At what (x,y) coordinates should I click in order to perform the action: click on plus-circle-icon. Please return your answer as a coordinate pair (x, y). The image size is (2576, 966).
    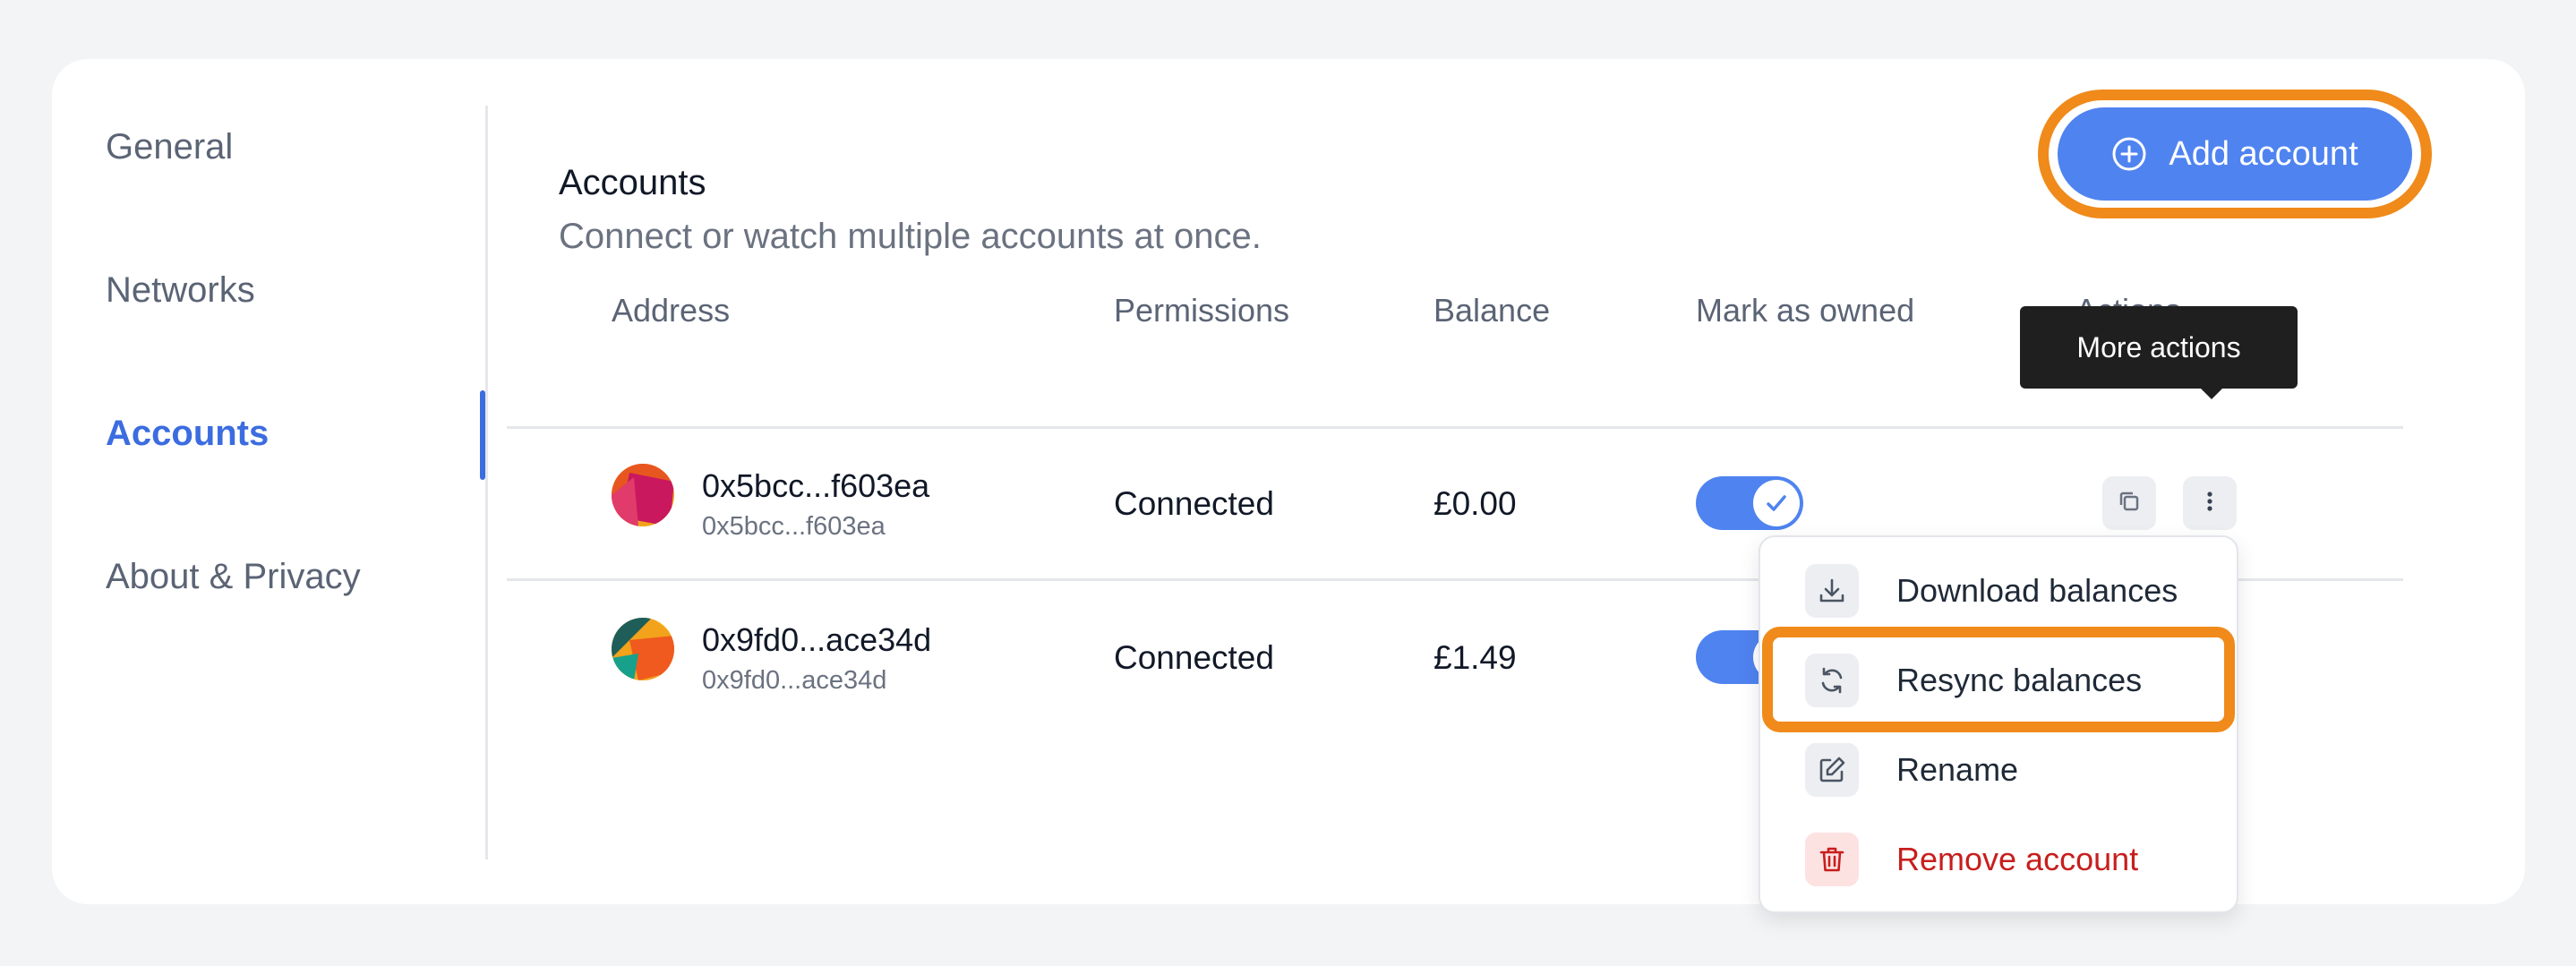
    Looking at the image, I should click on (2129, 154).